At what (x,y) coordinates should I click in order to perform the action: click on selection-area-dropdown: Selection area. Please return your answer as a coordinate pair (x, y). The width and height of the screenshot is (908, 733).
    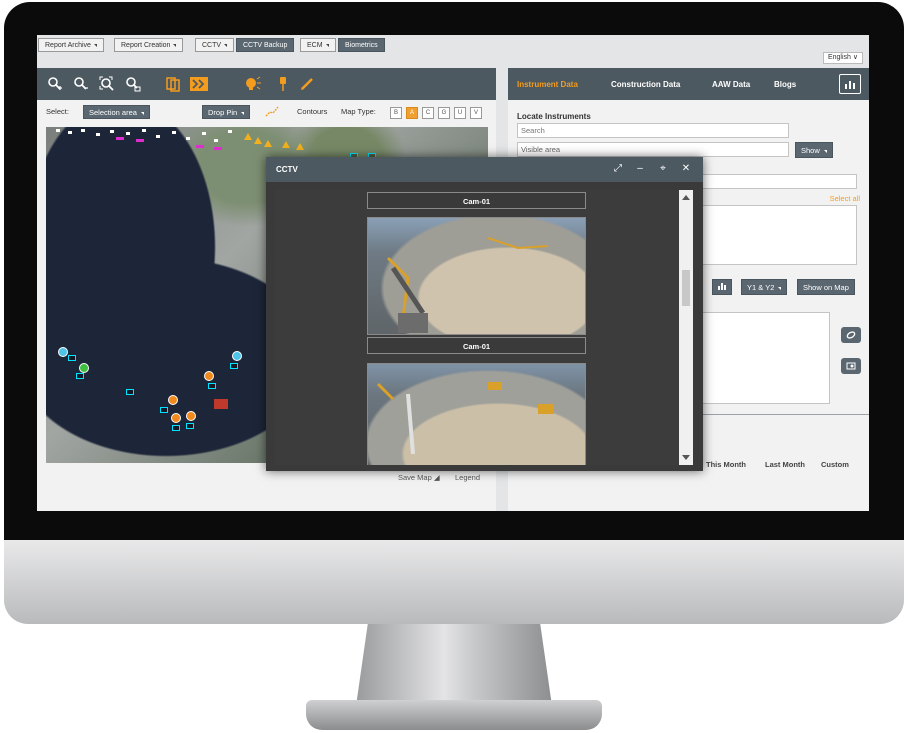
    Looking at the image, I should click on (116, 112).